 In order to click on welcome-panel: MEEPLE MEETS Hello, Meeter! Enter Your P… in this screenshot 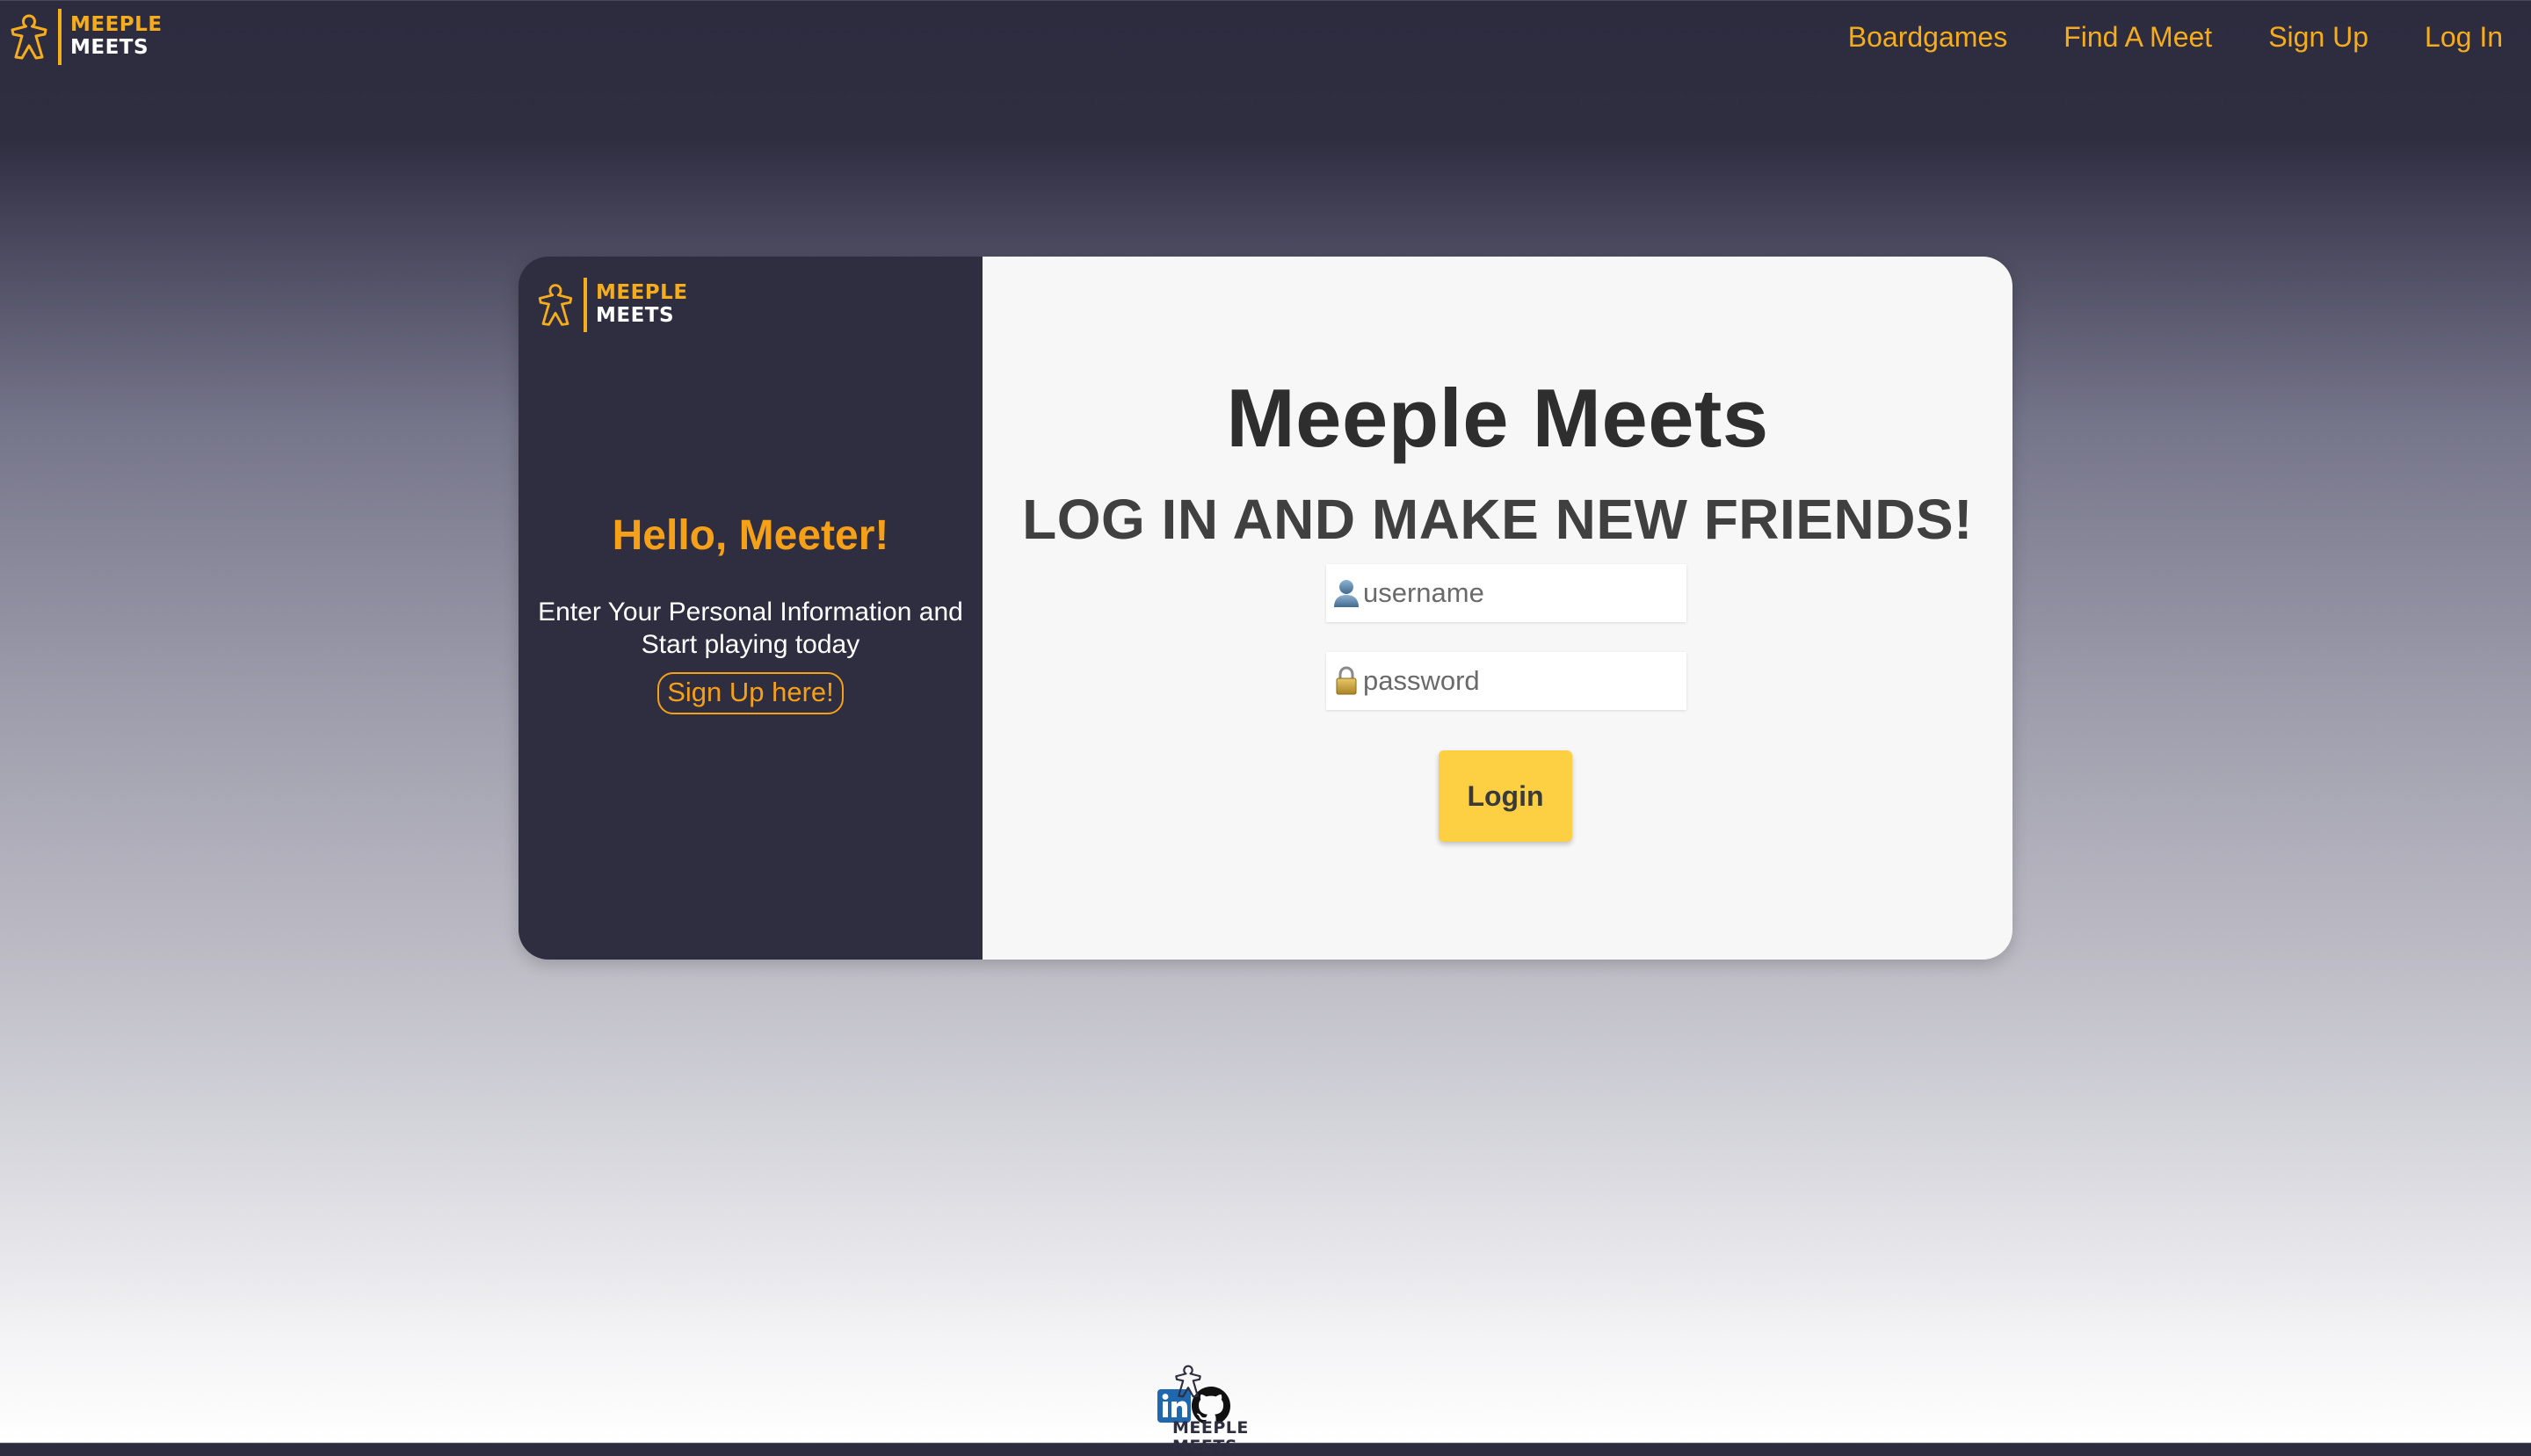, I will do `click(751, 608)`.